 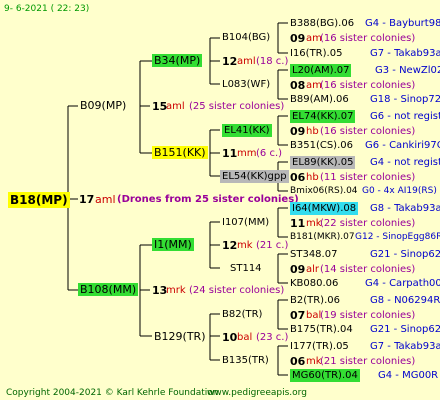 I want to click on gen3-loc-3: G3 - NewZl02Q, so click(x=407, y=70).